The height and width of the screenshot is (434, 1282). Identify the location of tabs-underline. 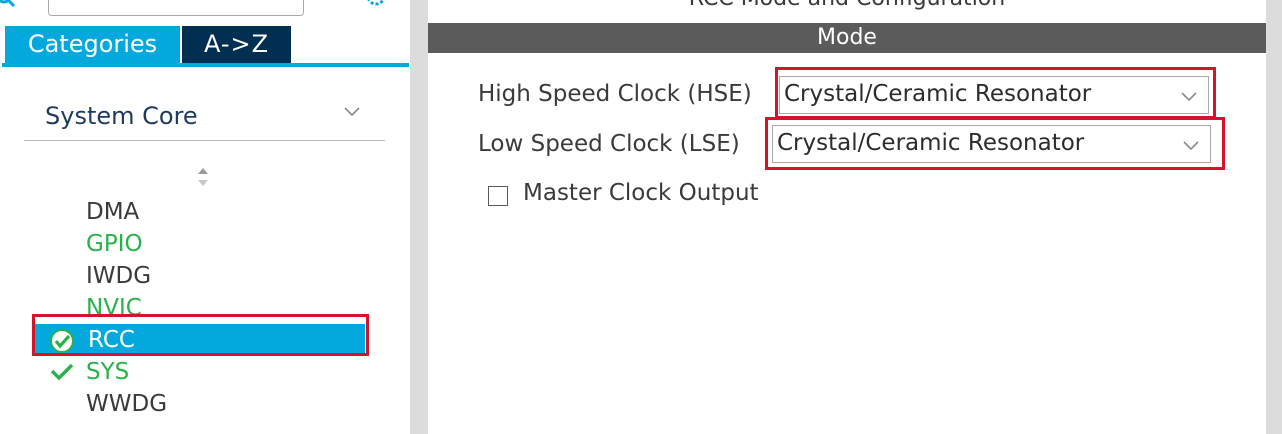
(205, 65).